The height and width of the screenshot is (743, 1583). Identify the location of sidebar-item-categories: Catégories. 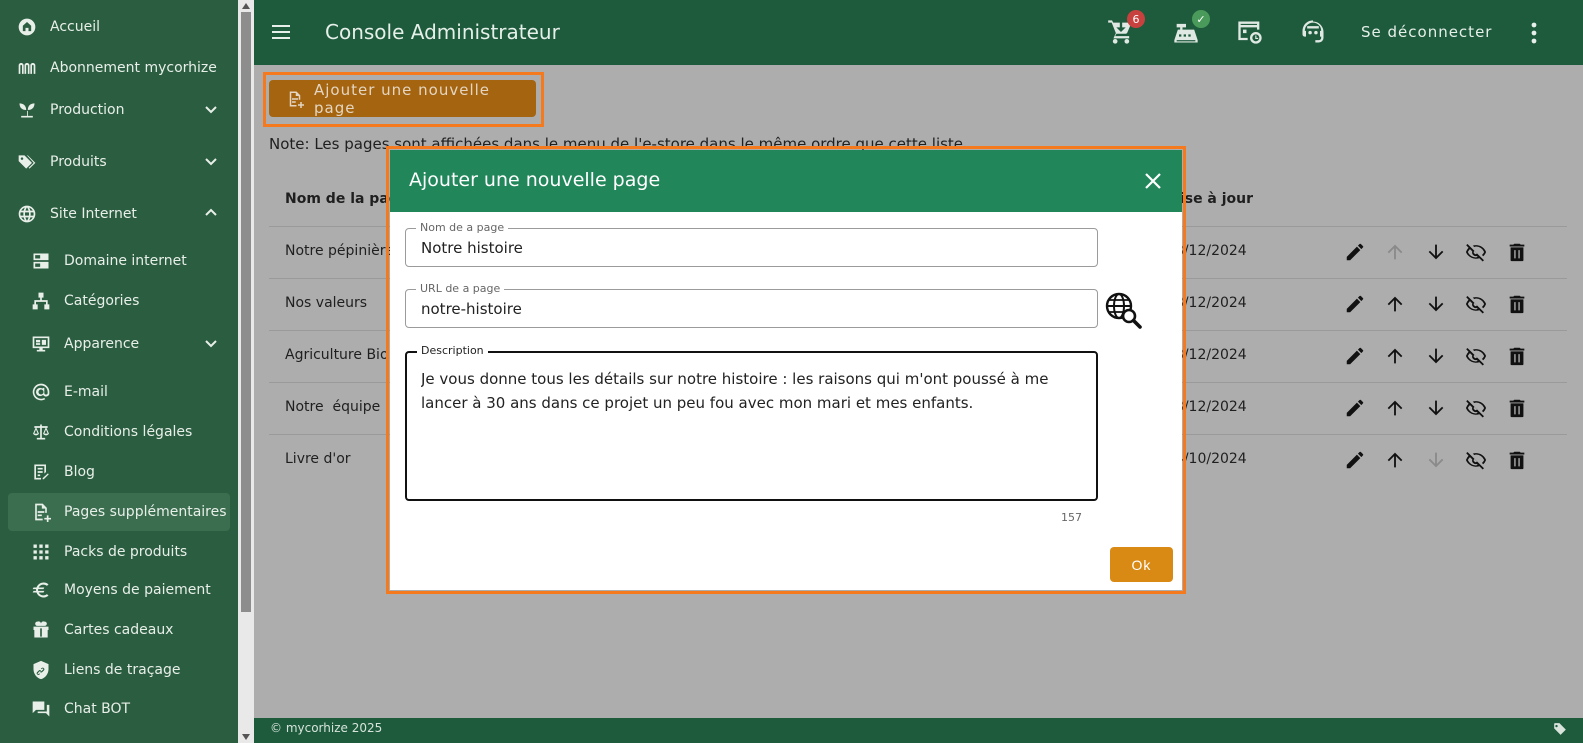
(119, 301).